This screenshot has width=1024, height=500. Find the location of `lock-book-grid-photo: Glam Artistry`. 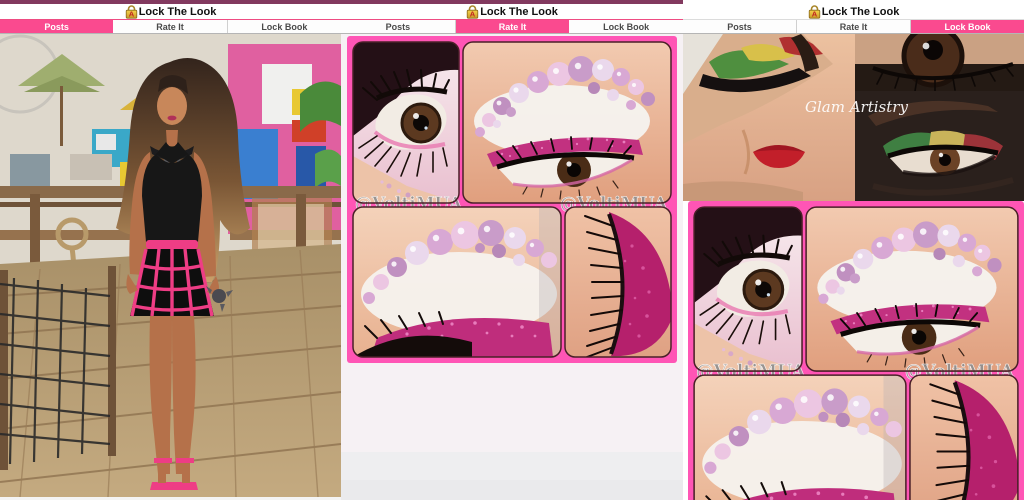

lock-book-grid-photo: Glam Artistry is located at coordinates (853, 117).